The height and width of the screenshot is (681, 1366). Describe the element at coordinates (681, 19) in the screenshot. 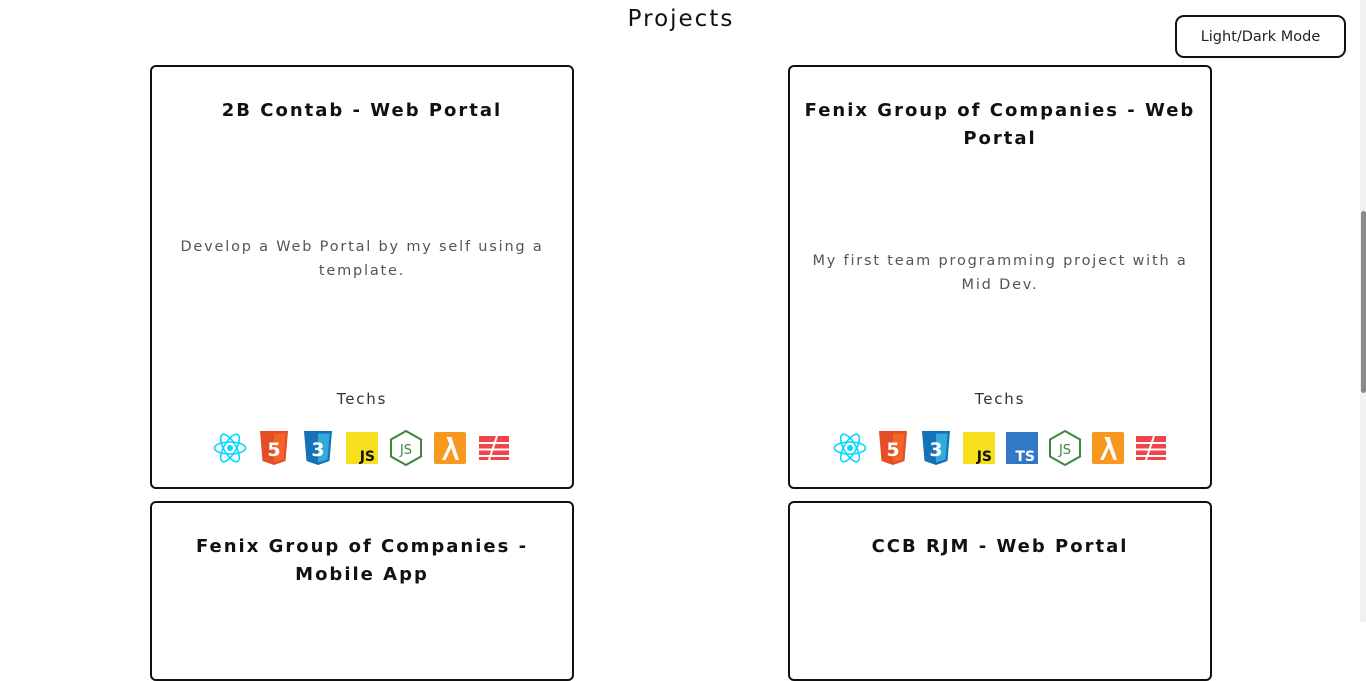

I see `page-title: Projects` at that location.